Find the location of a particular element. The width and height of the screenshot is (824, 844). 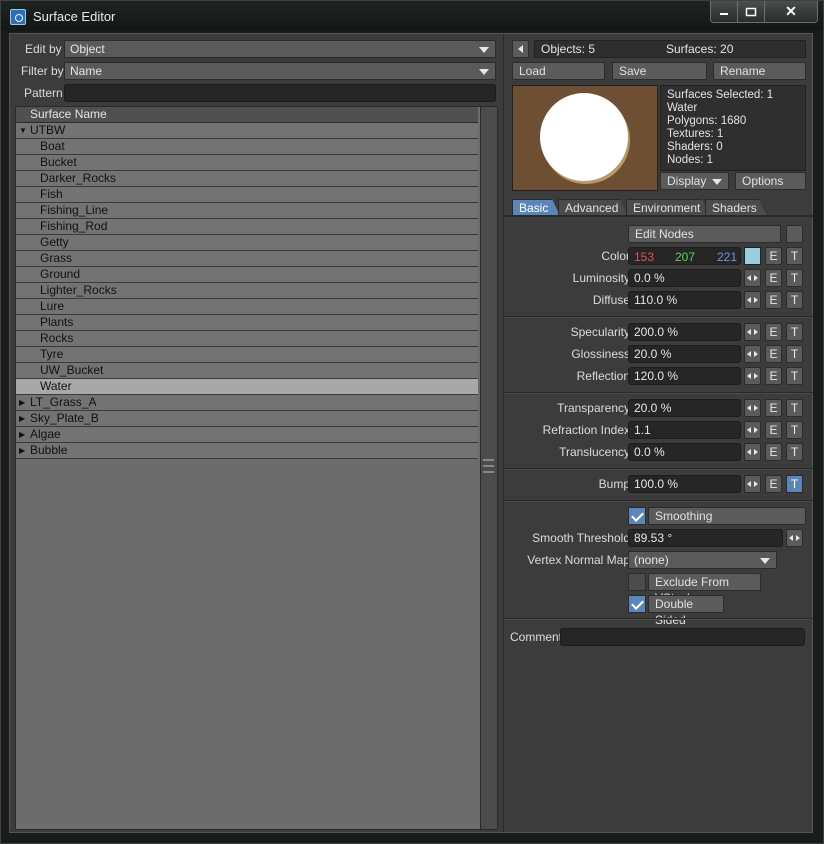

specularity-arrows-icon is located at coordinates (752, 332).